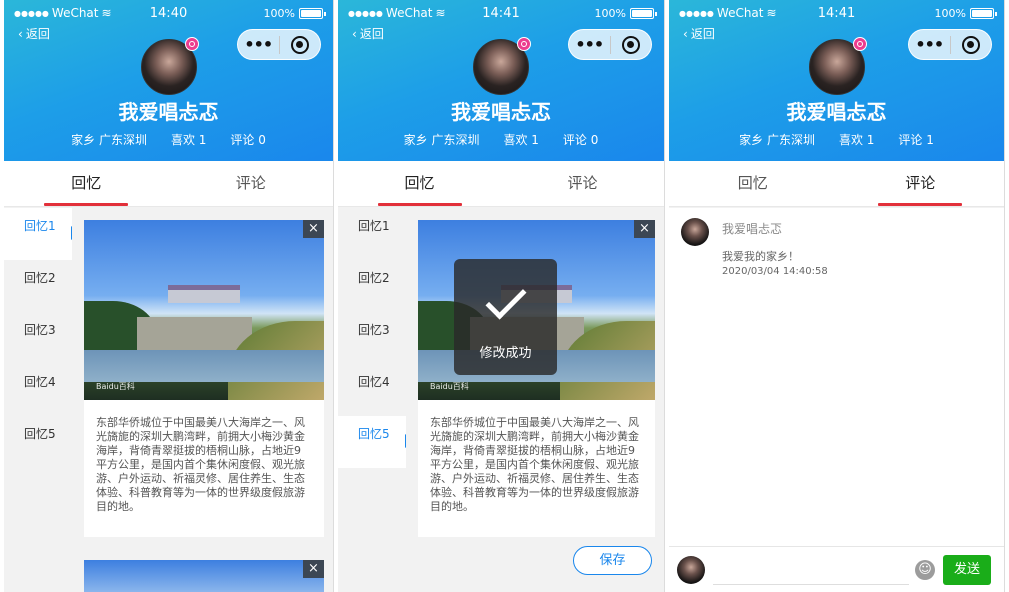  Describe the element at coordinates (612, 560) in the screenshot. I see `save-button: 保存` at that location.